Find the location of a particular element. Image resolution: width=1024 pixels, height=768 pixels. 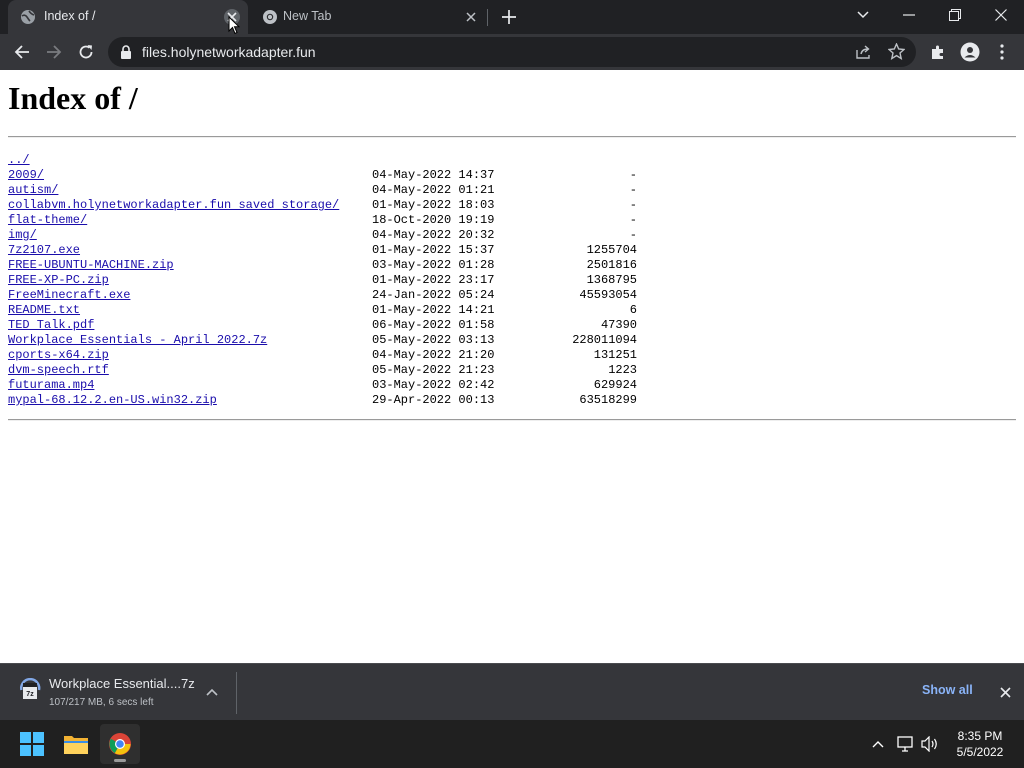

file-size: 228011094 is located at coordinates (604, 340).